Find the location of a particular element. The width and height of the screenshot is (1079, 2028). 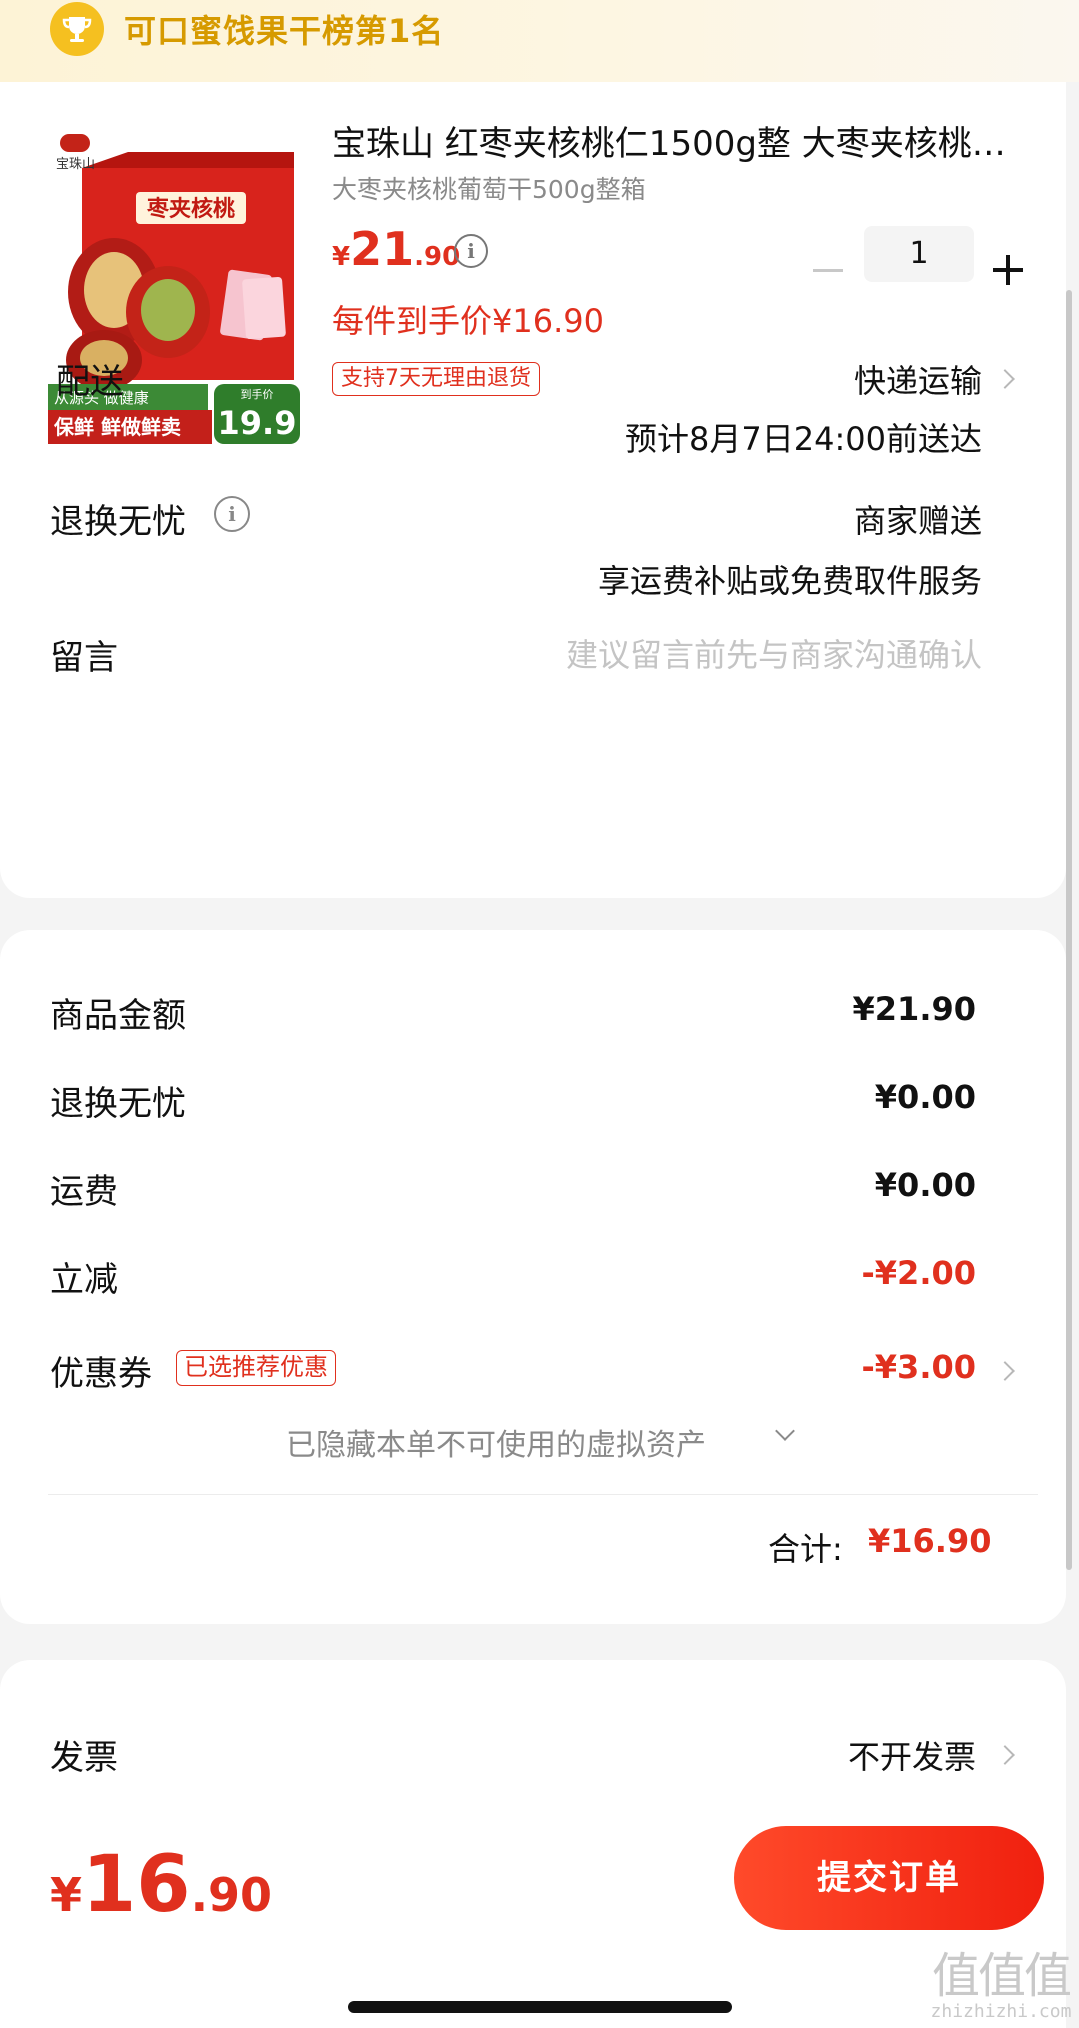

footer-total-price: ¥16.90 is located at coordinates (161, 1885).